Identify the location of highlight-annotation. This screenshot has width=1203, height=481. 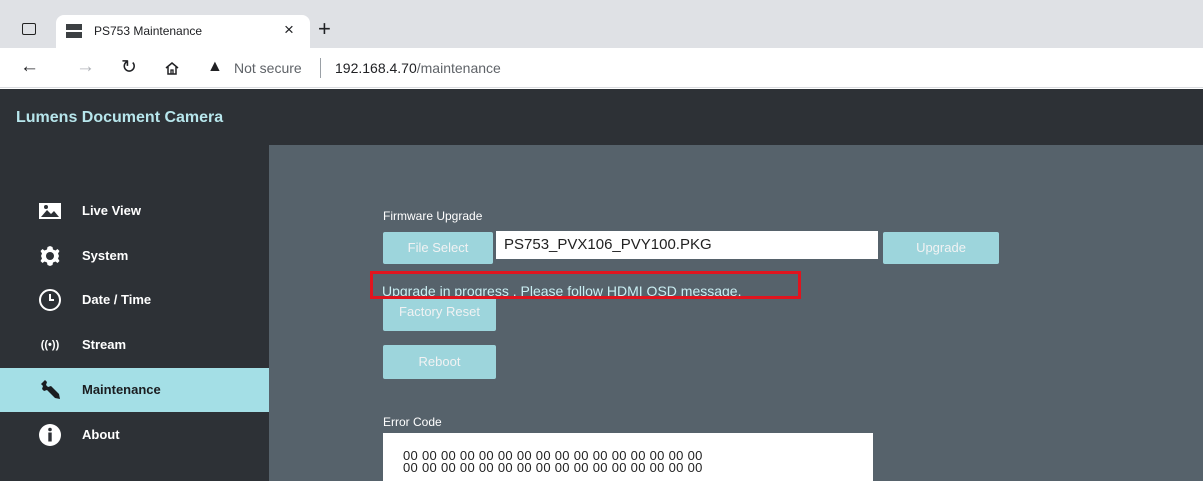
(585, 285).